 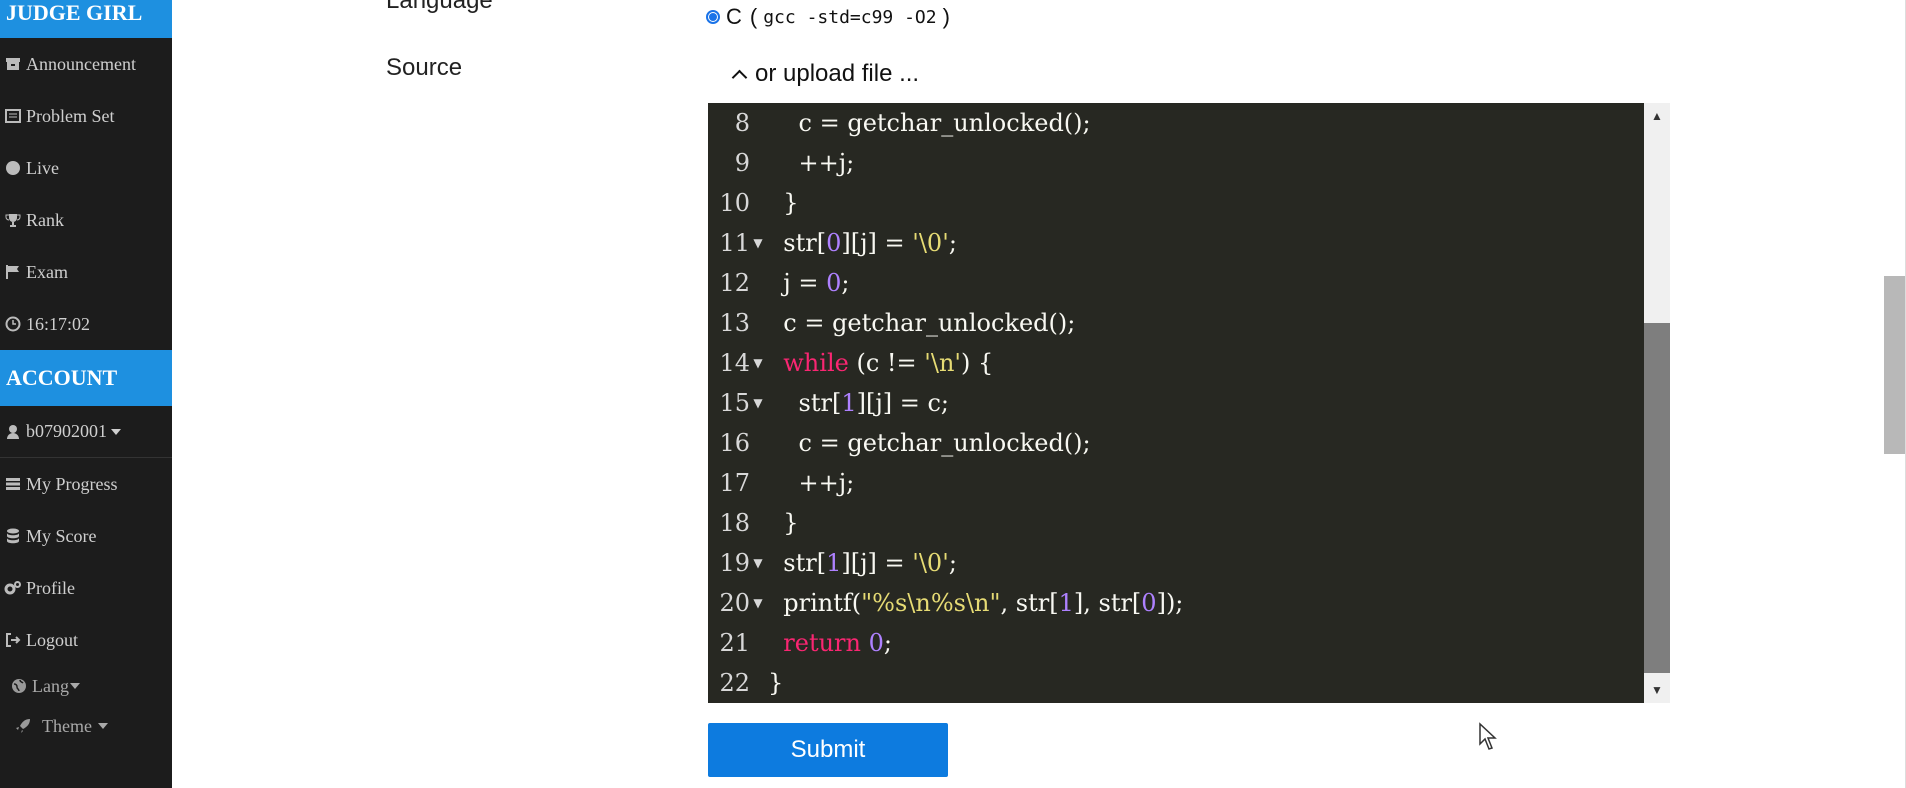 I want to click on code-token: }, so click(x=783, y=523).